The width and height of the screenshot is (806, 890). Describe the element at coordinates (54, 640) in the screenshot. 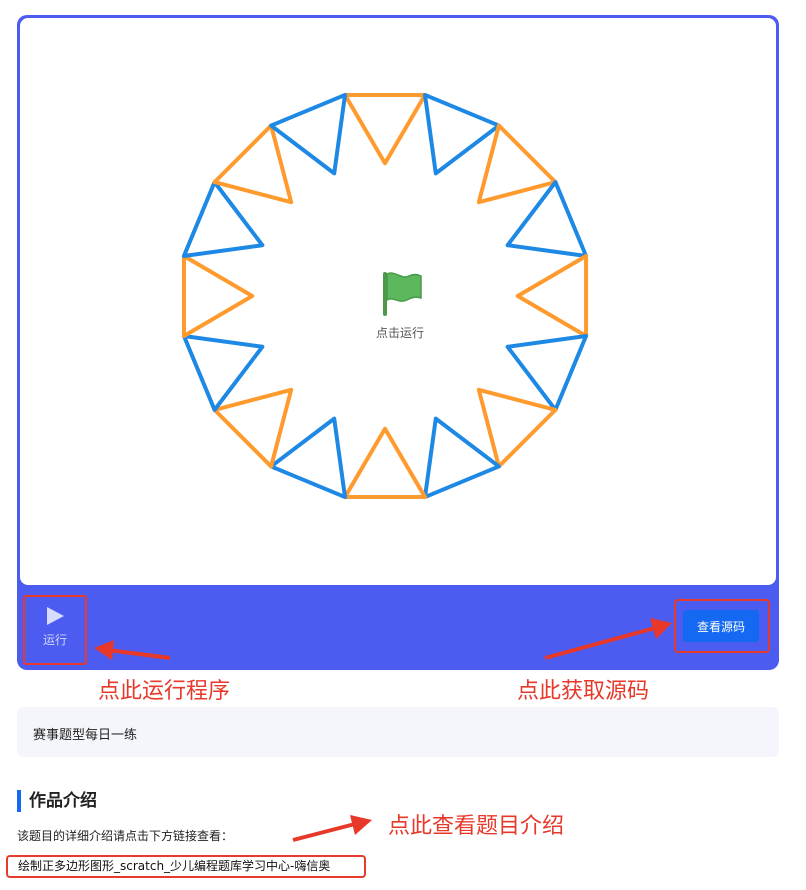

I see `run-label: 运行` at that location.